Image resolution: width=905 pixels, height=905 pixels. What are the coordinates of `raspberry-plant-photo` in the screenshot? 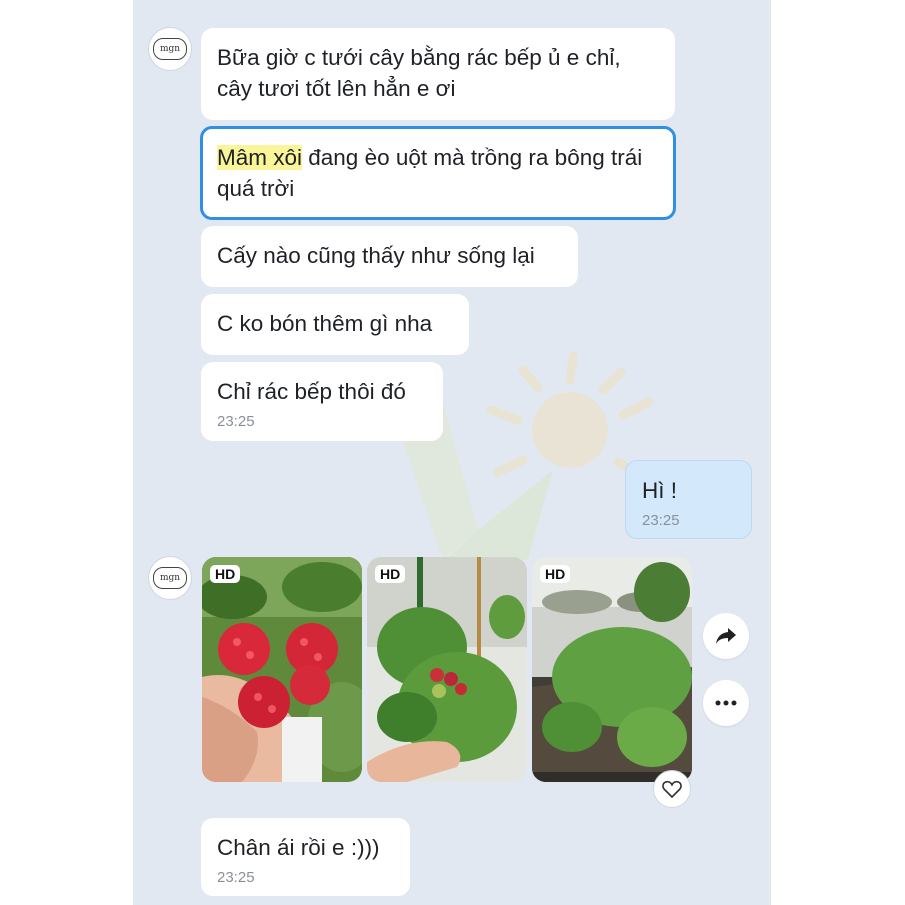 It's located at (447, 669).